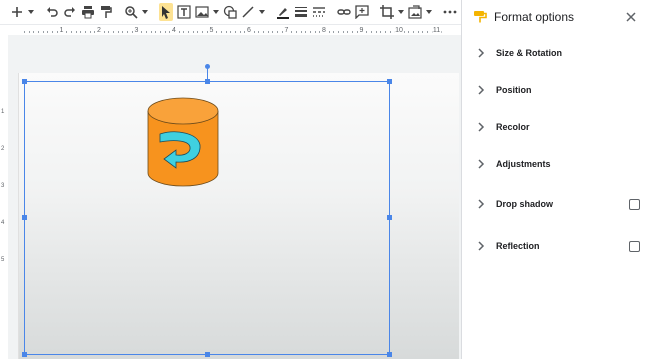 This screenshot has width=650, height=359. I want to click on more-icon, so click(450, 12).